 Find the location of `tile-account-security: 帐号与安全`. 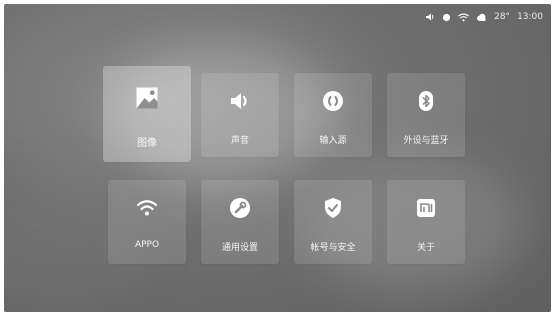

tile-account-security: 帐号与安全 is located at coordinates (333, 222).